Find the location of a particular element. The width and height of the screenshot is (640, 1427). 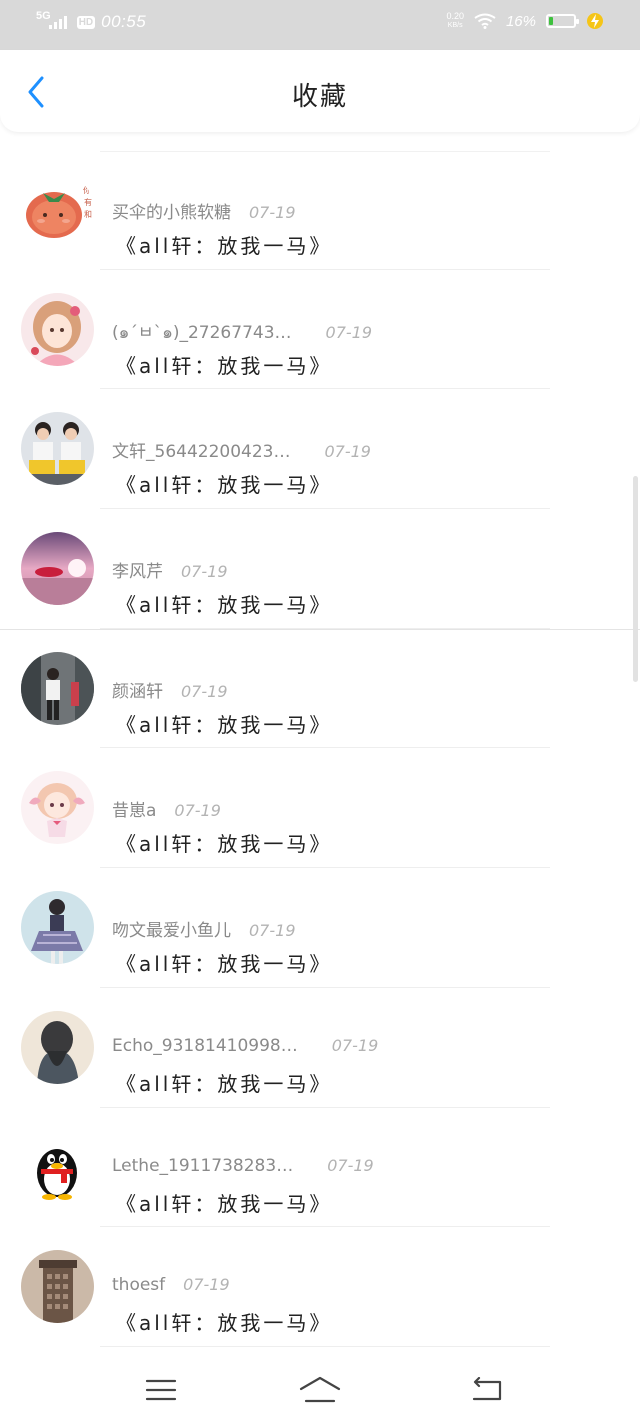

status-right: 0.20 KB/s 16% is located at coordinates (525, 21).